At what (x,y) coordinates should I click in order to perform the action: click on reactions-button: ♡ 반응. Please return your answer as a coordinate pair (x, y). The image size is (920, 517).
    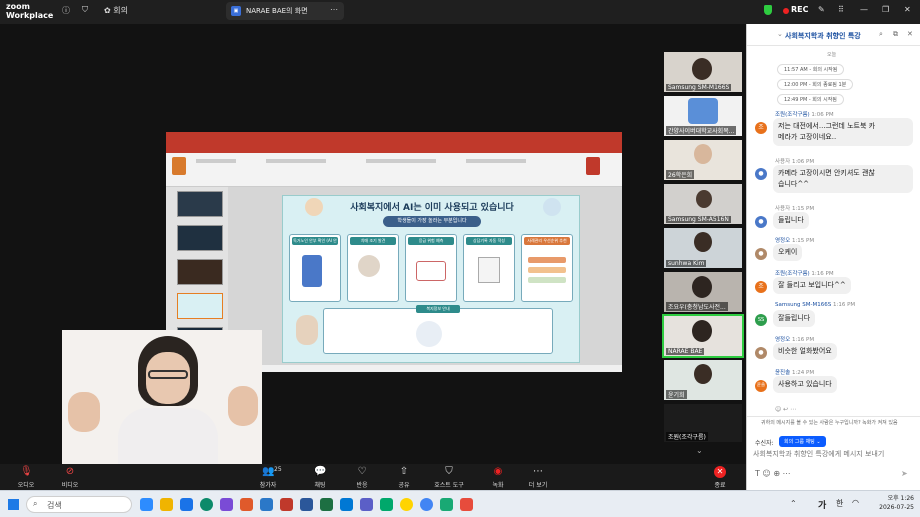
    Looking at the image, I should click on (362, 477).